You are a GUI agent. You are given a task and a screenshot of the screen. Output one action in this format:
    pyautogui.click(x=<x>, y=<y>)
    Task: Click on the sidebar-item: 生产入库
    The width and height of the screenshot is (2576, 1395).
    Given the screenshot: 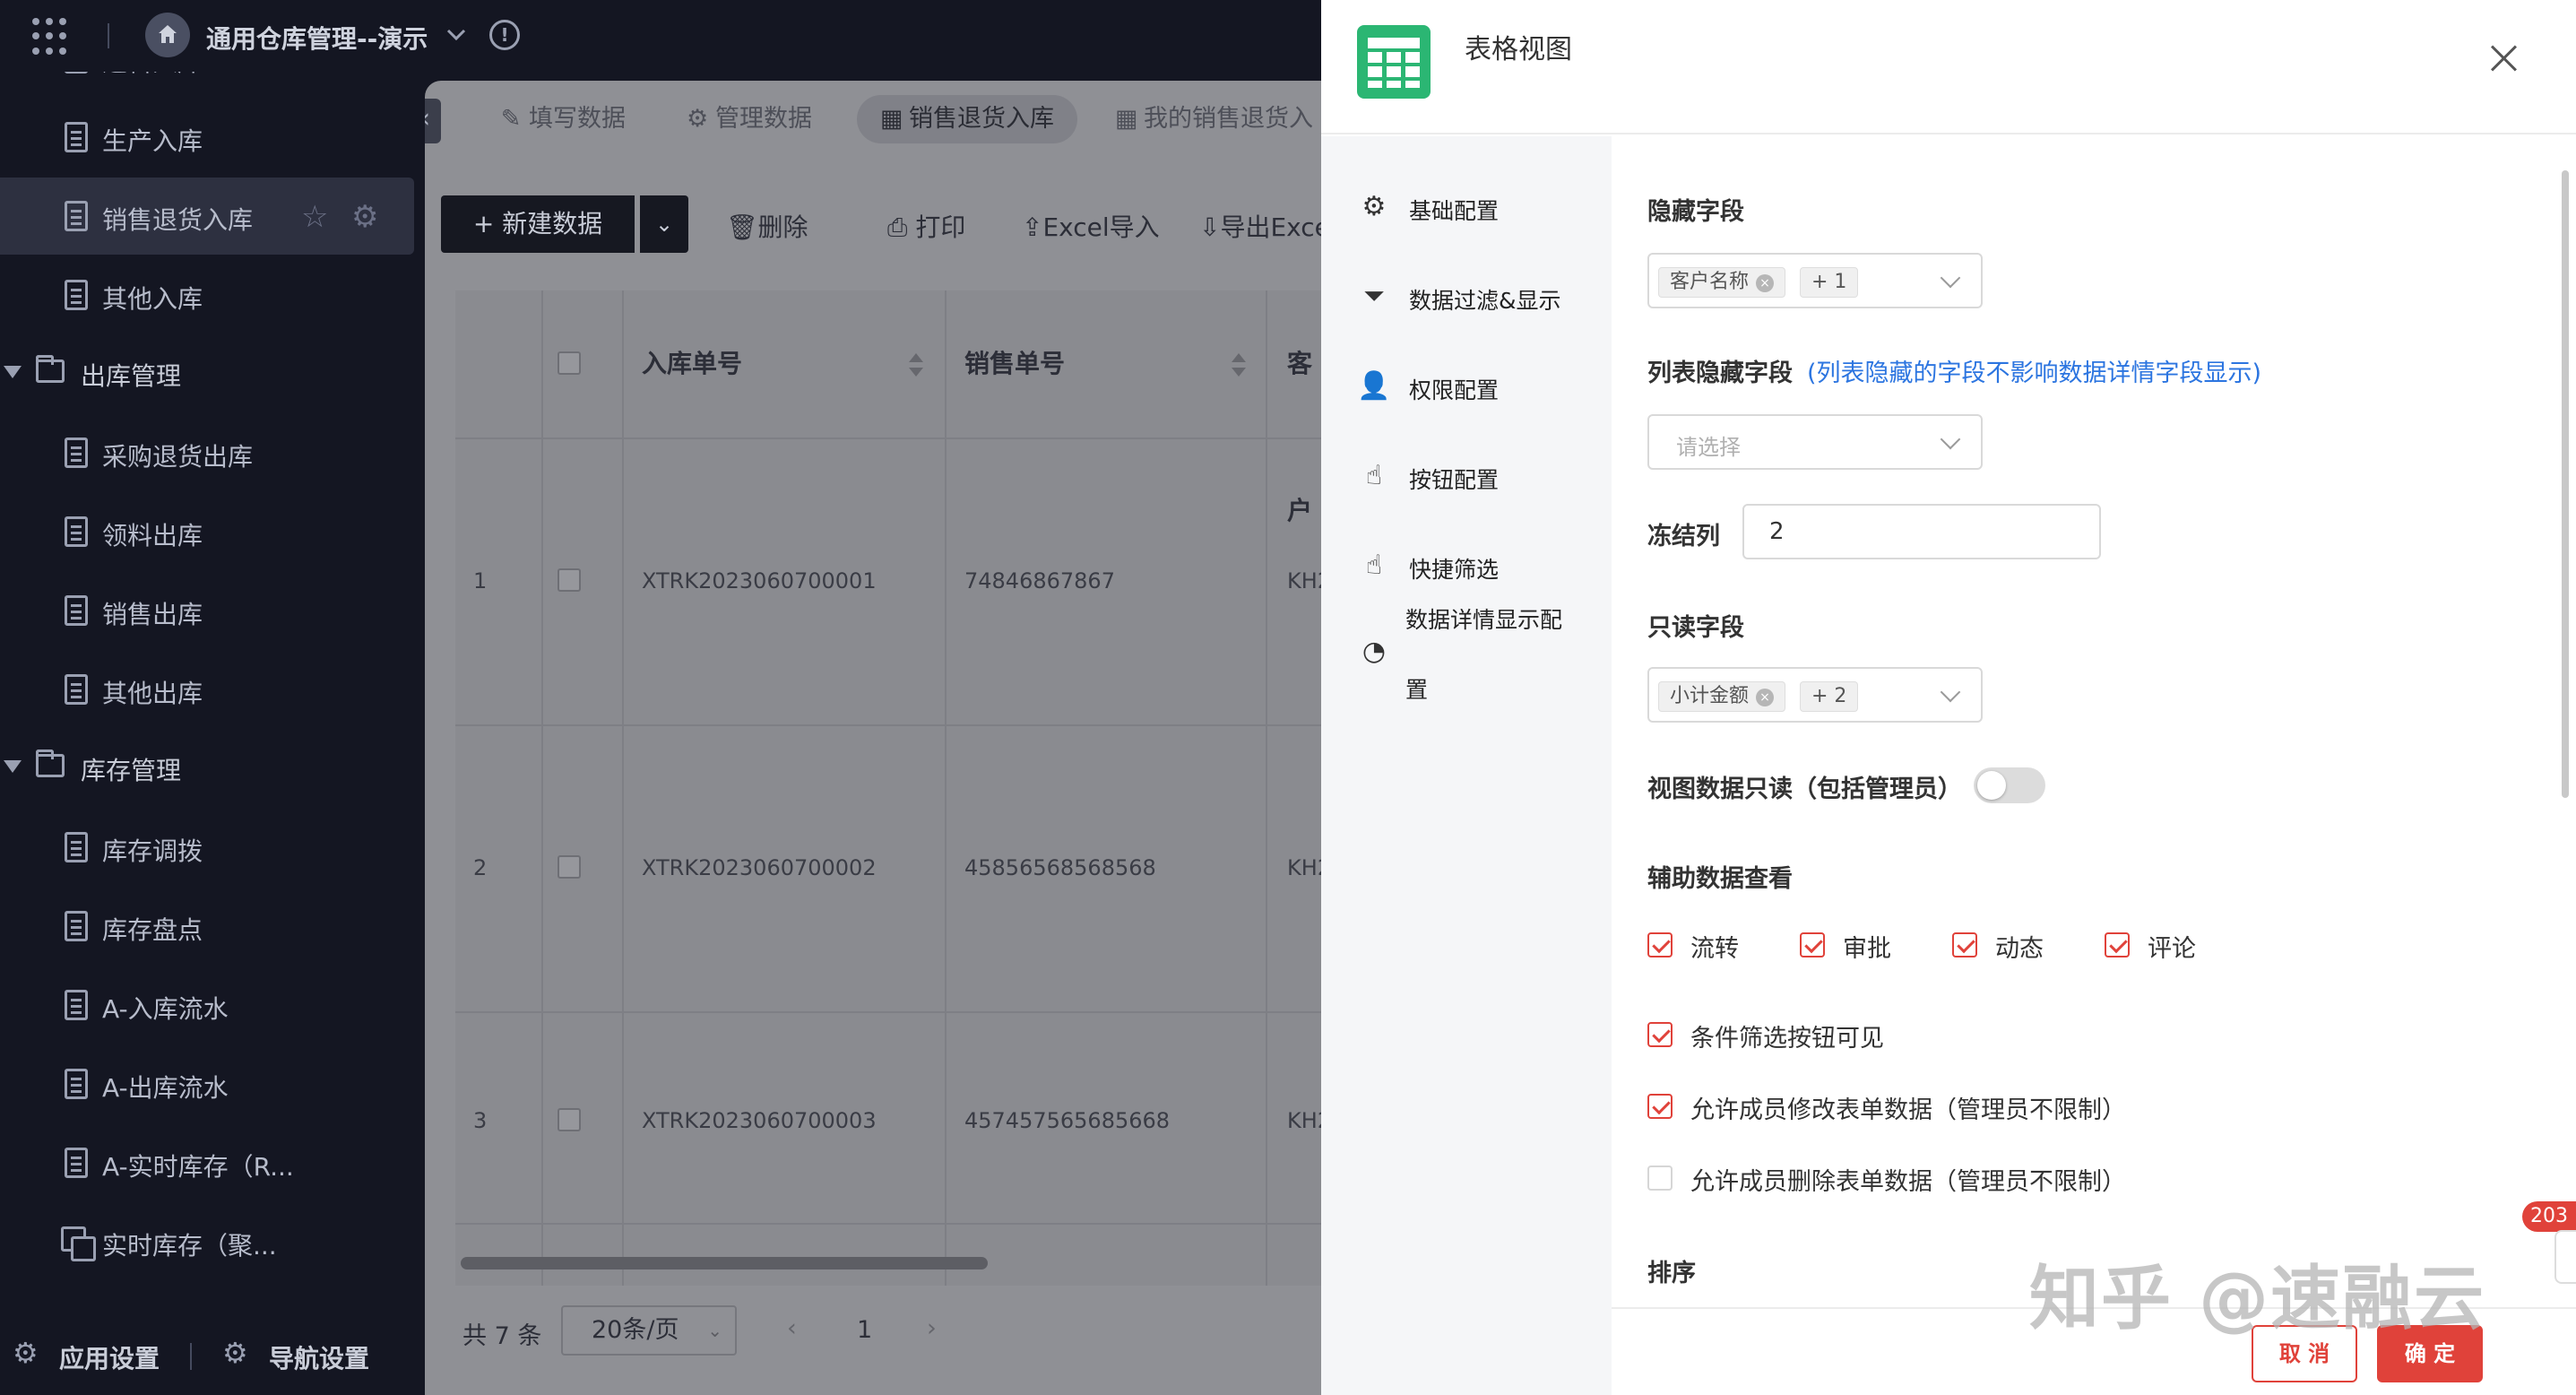 What is the action you would take?
    pyautogui.click(x=207, y=137)
    